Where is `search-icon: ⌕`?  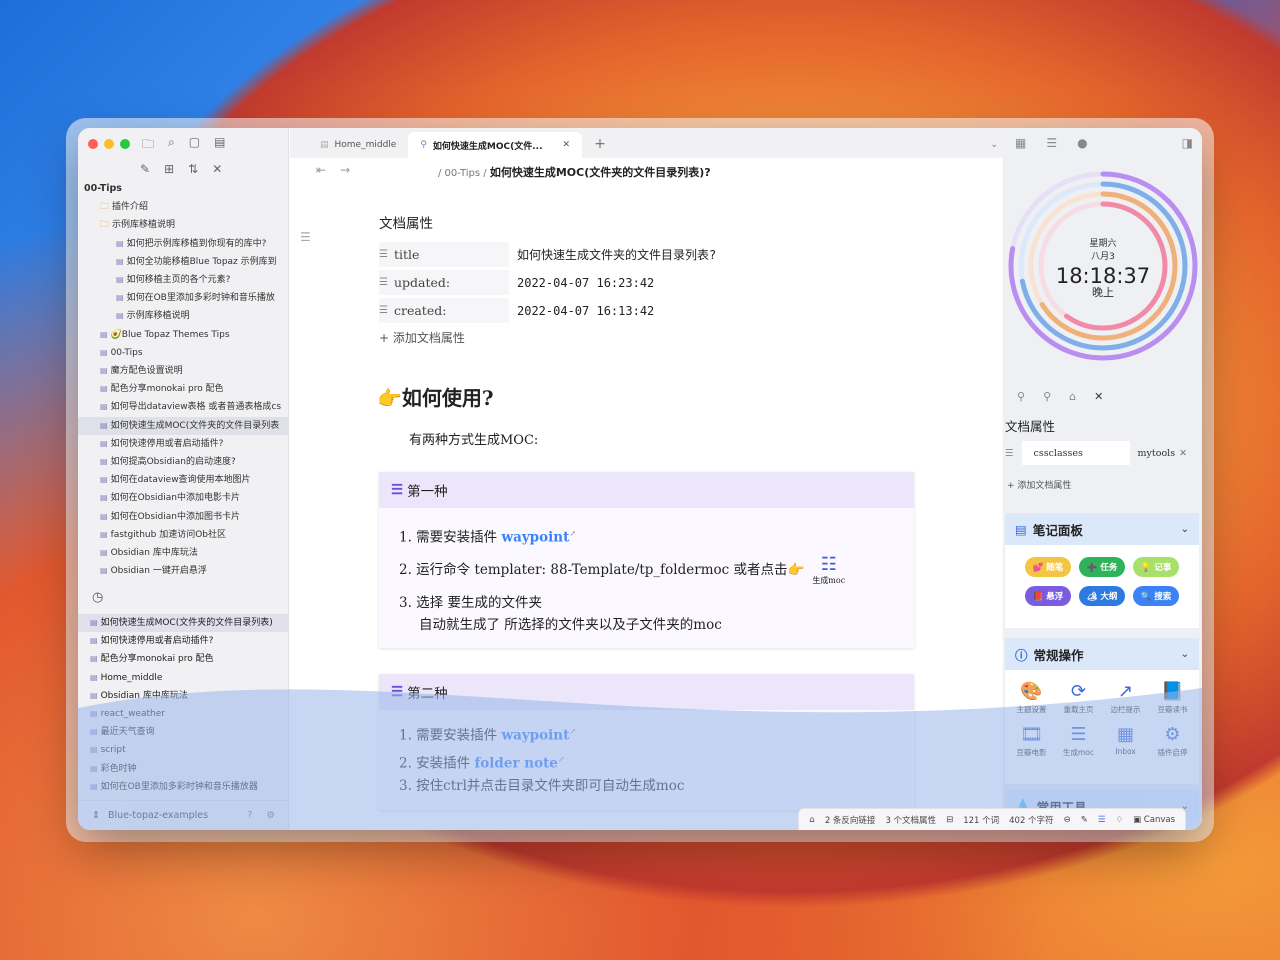
search-icon: ⌕ is located at coordinates (171, 145).